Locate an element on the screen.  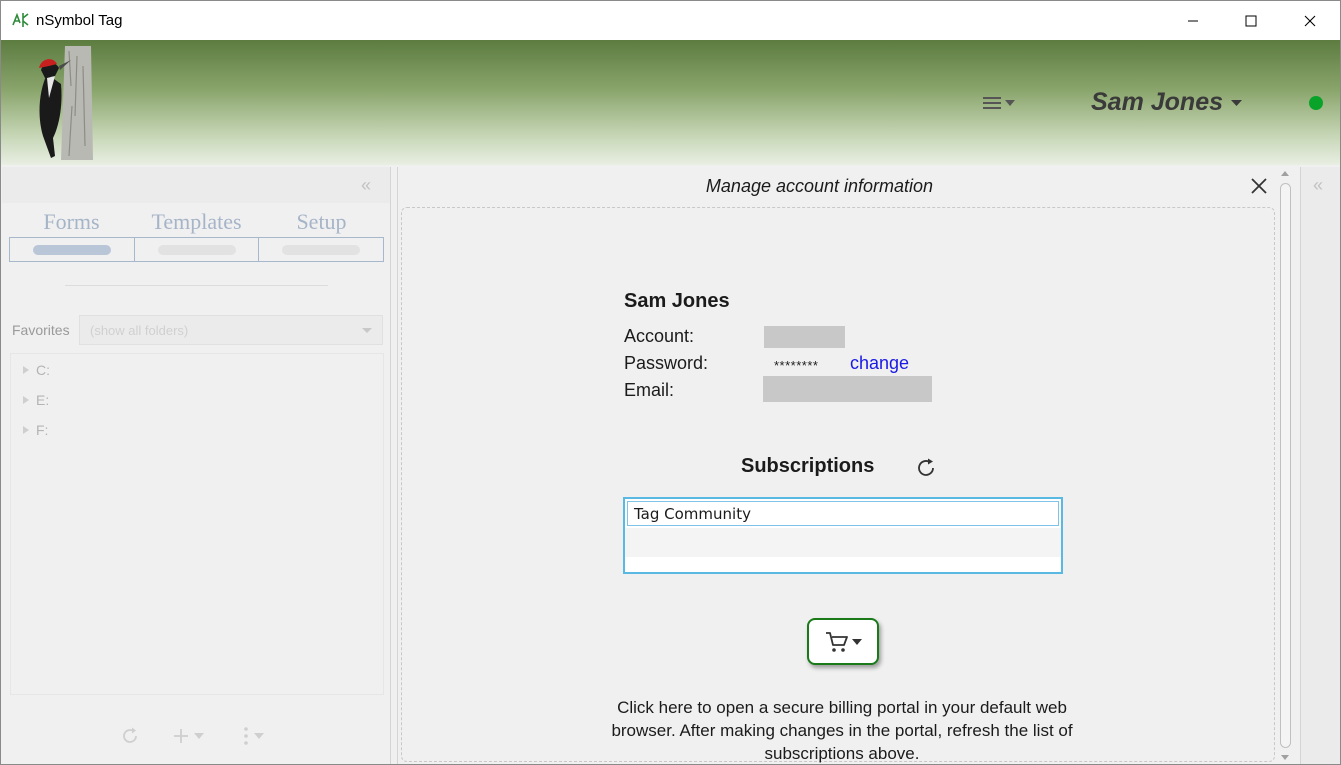
tree-item-label: E: is located at coordinates (43, 400).